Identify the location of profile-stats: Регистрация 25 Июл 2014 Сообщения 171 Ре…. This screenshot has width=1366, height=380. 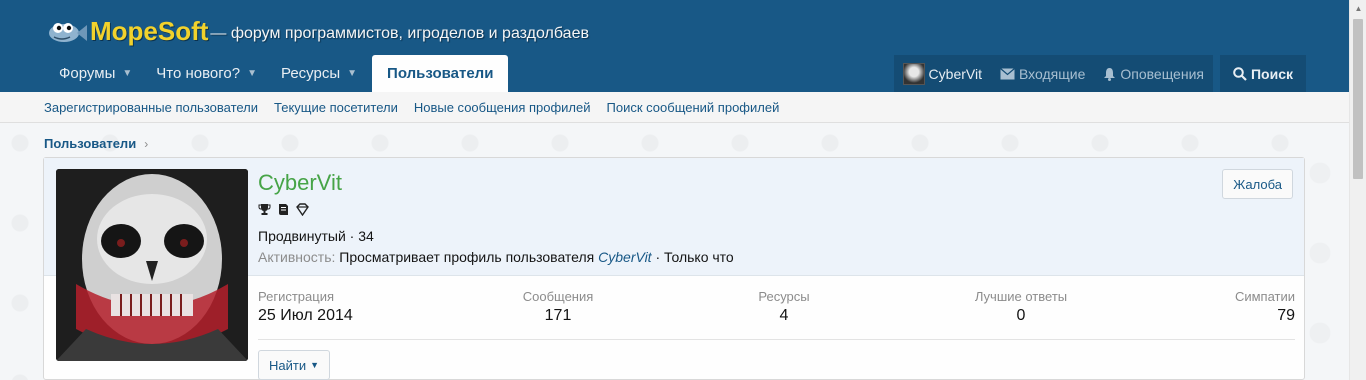
(776, 309).